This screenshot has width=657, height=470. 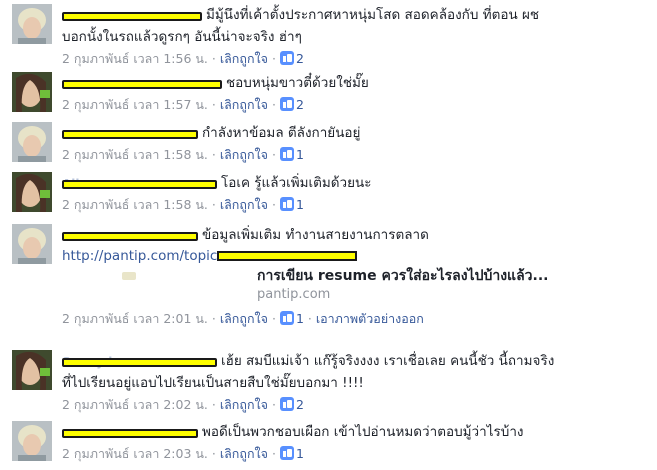 What do you see at coordinates (135, 453) in the screenshot?
I see `comment-timestamp: 2 กุมภาพันธ์ เวลา 2:03 น.` at bounding box center [135, 453].